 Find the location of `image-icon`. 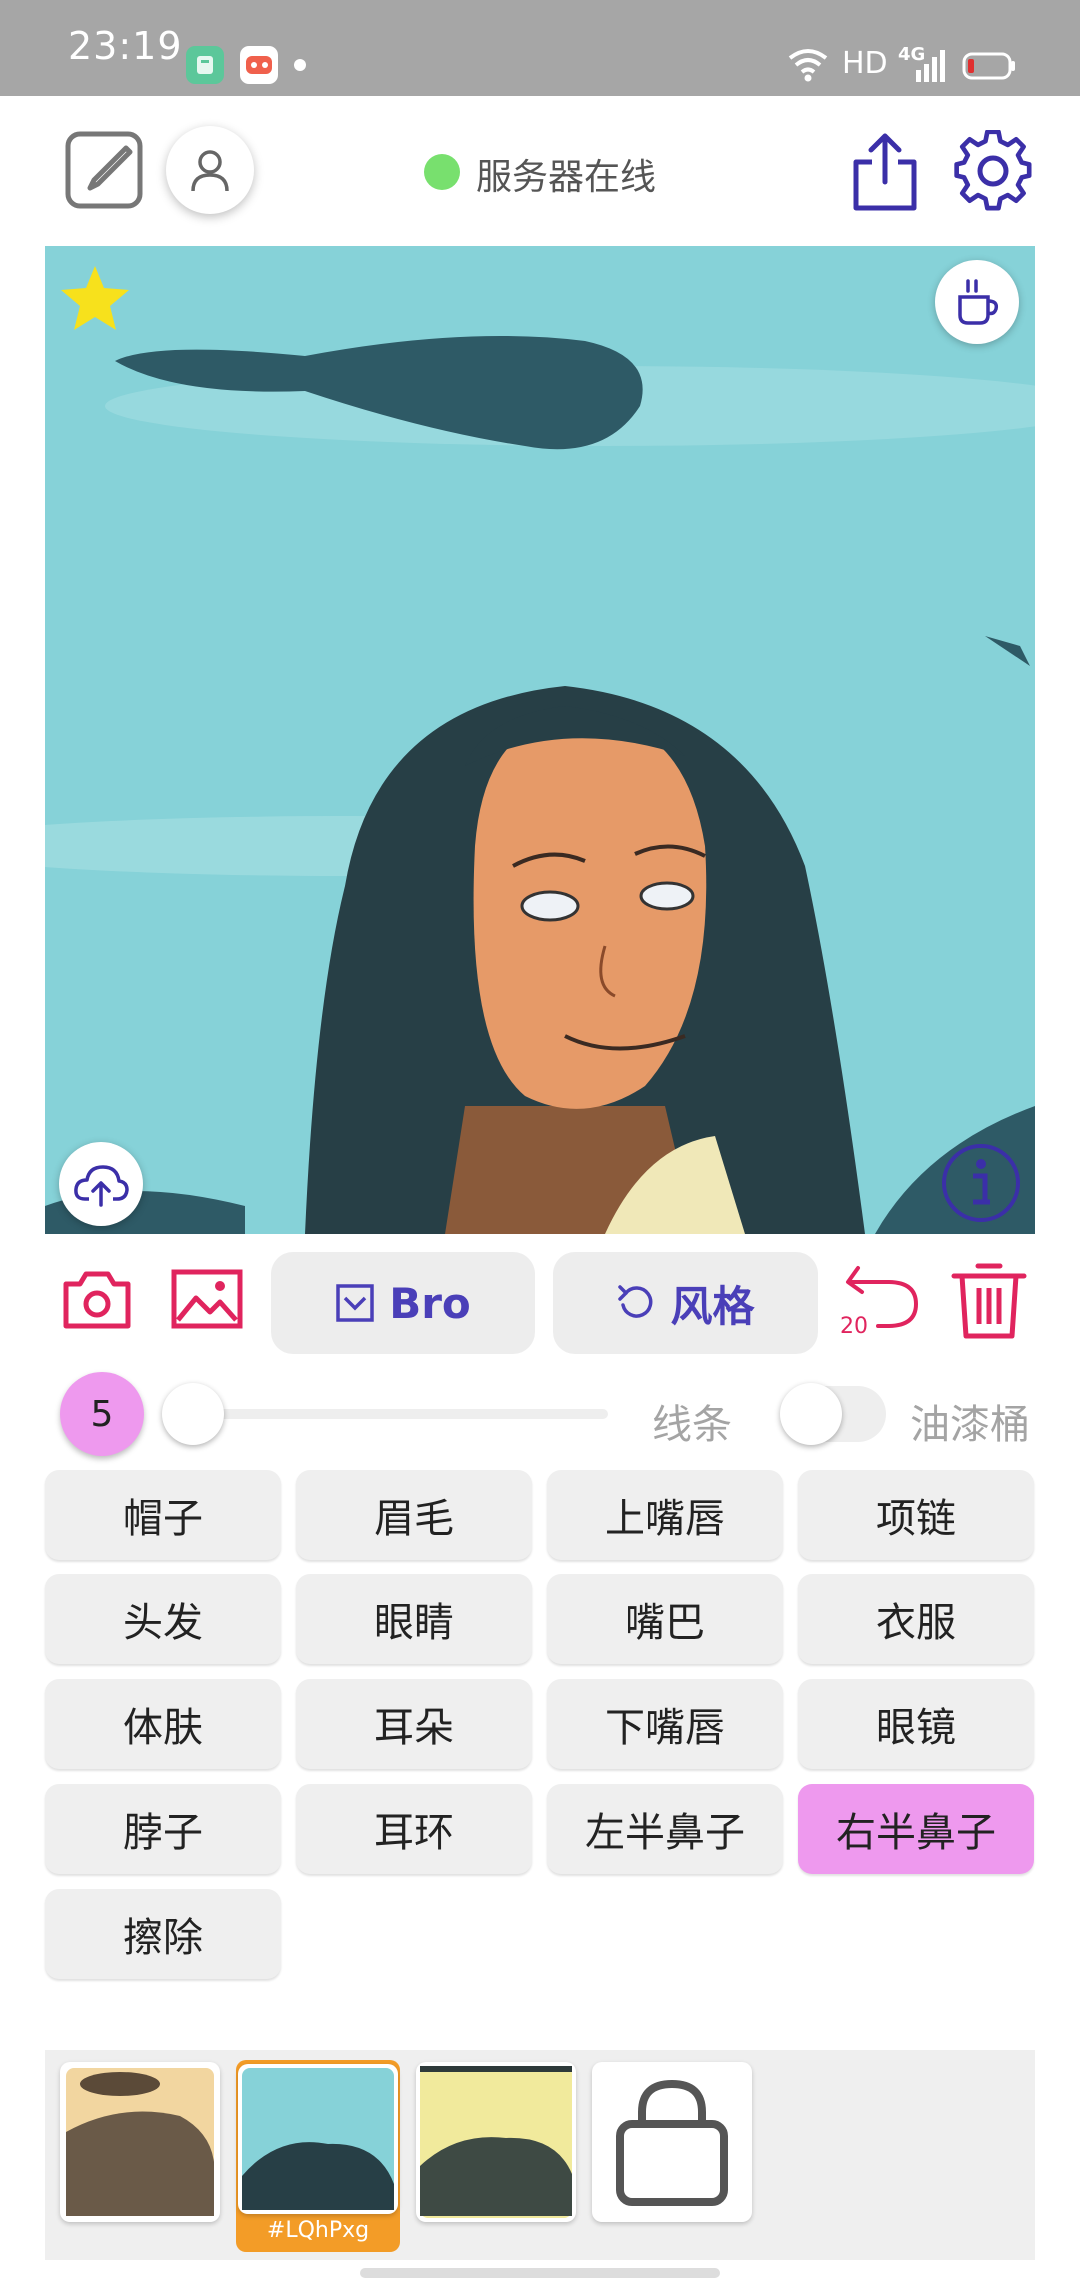

image-icon is located at coordinates (207, 1299).